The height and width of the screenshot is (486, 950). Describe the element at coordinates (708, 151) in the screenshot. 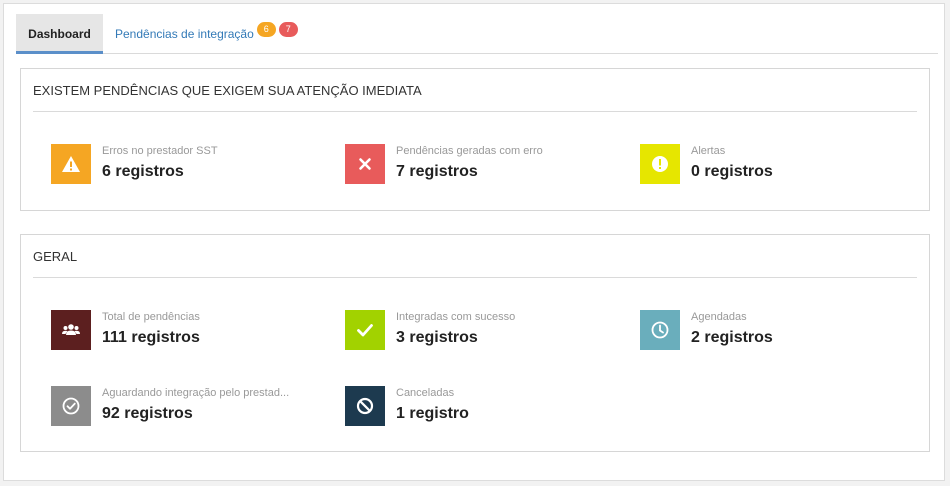

I see `card-label: Alertas` at that location.